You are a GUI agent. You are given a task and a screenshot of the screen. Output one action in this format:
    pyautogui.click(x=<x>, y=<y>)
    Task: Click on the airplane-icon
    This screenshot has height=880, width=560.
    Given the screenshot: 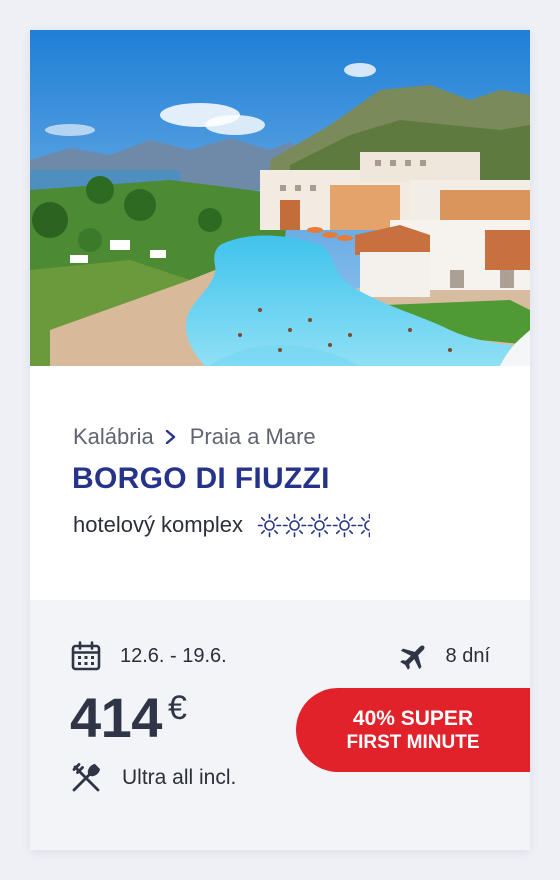 What is the action you would take?
    pyautogui.click(x=412, y=657)
    